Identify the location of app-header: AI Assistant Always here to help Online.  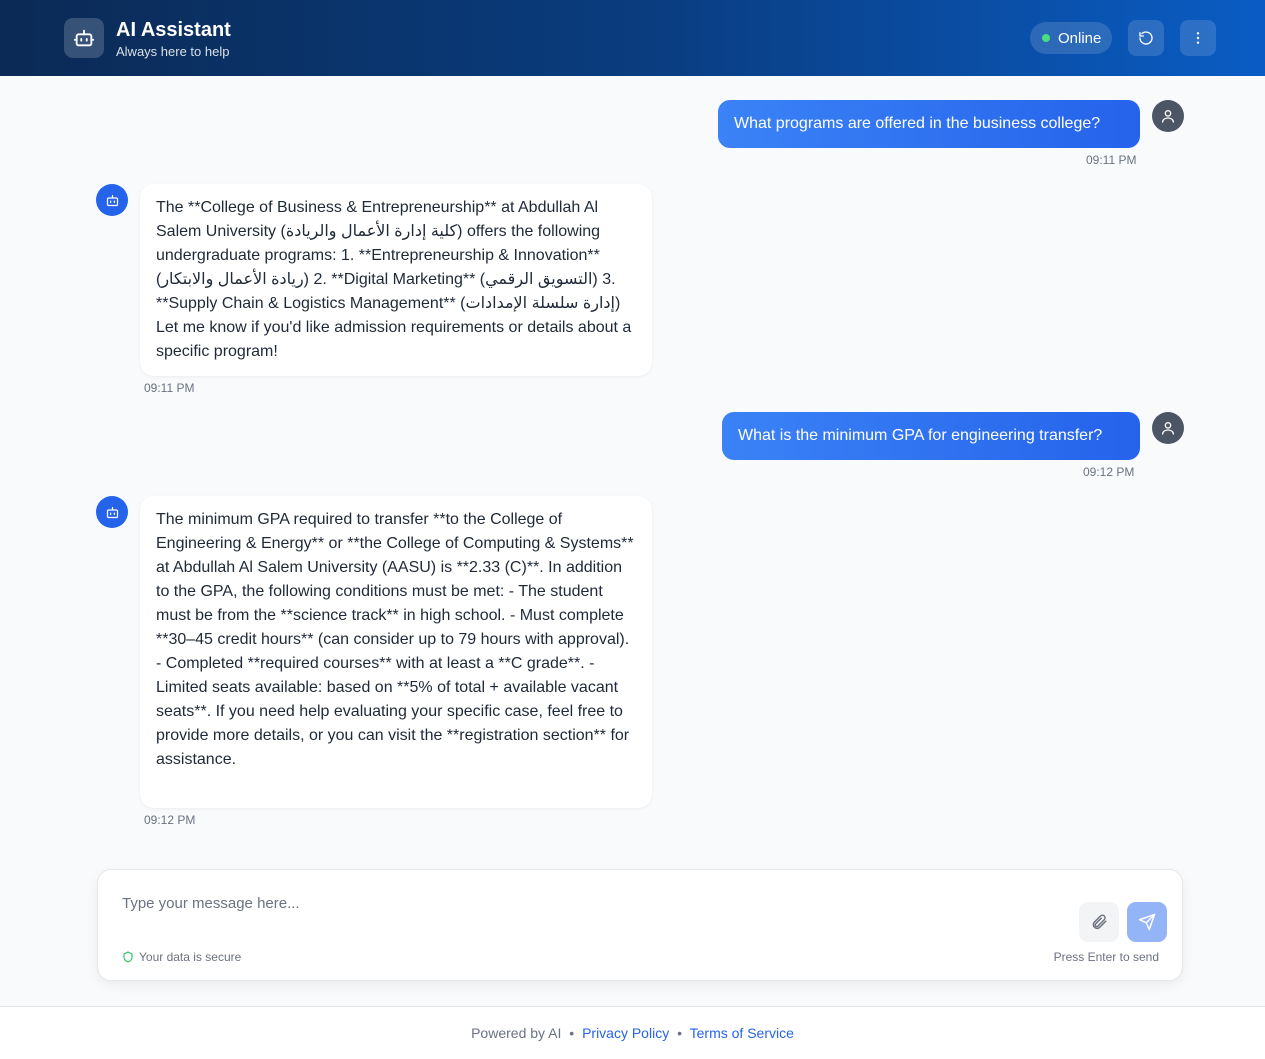
(632, 38).